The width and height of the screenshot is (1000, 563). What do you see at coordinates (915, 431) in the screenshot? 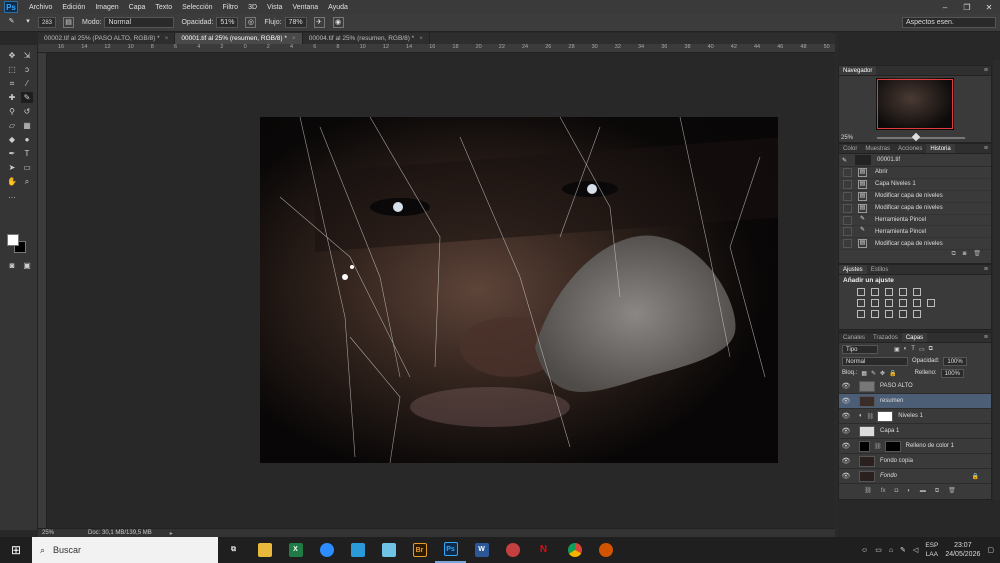
I see `layer-row: 👁 Capa 1` at bounding box center [915, 431].